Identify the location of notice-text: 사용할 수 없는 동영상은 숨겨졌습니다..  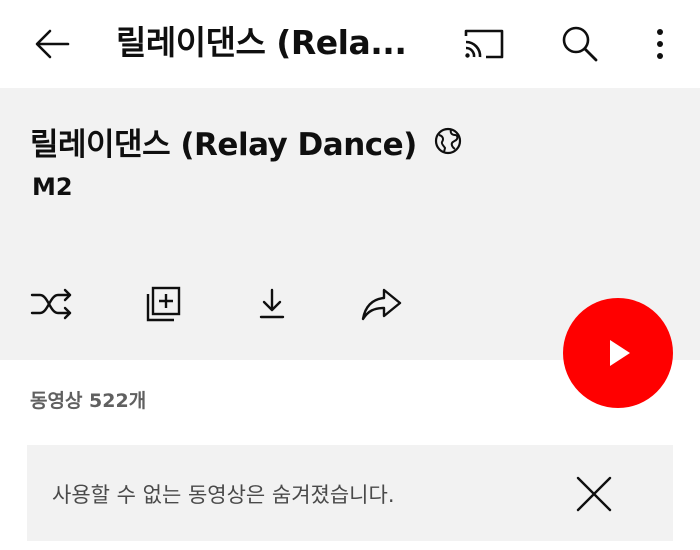
(223, 495).